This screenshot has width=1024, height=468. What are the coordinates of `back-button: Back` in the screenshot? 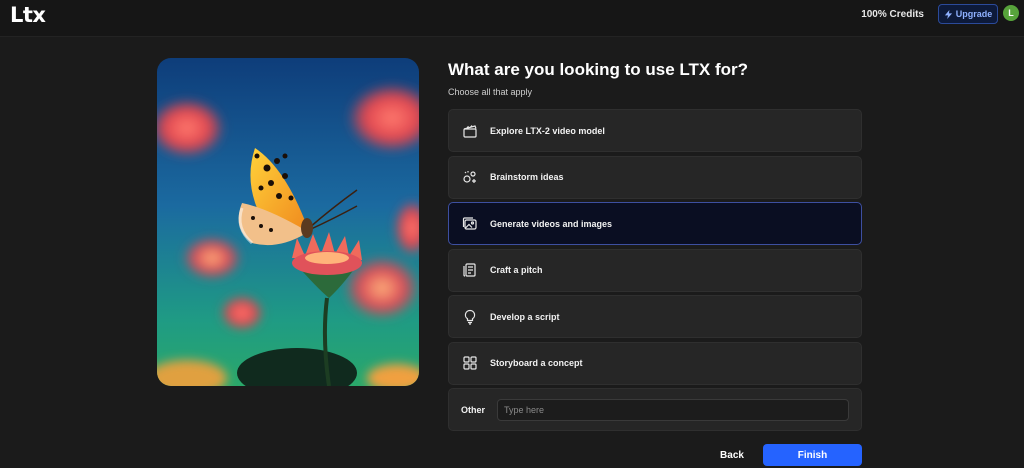 It's located at (732, 455).